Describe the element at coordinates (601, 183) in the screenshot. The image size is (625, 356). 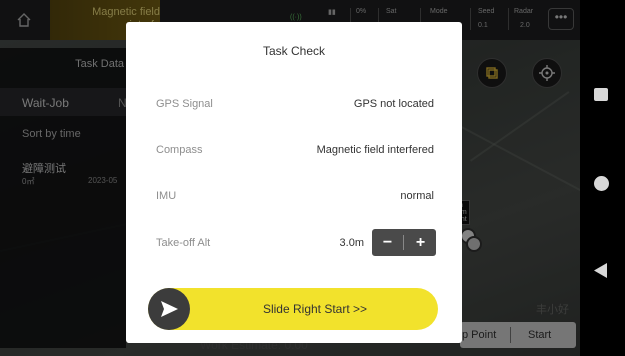
I see `home-nav-button` at that location.